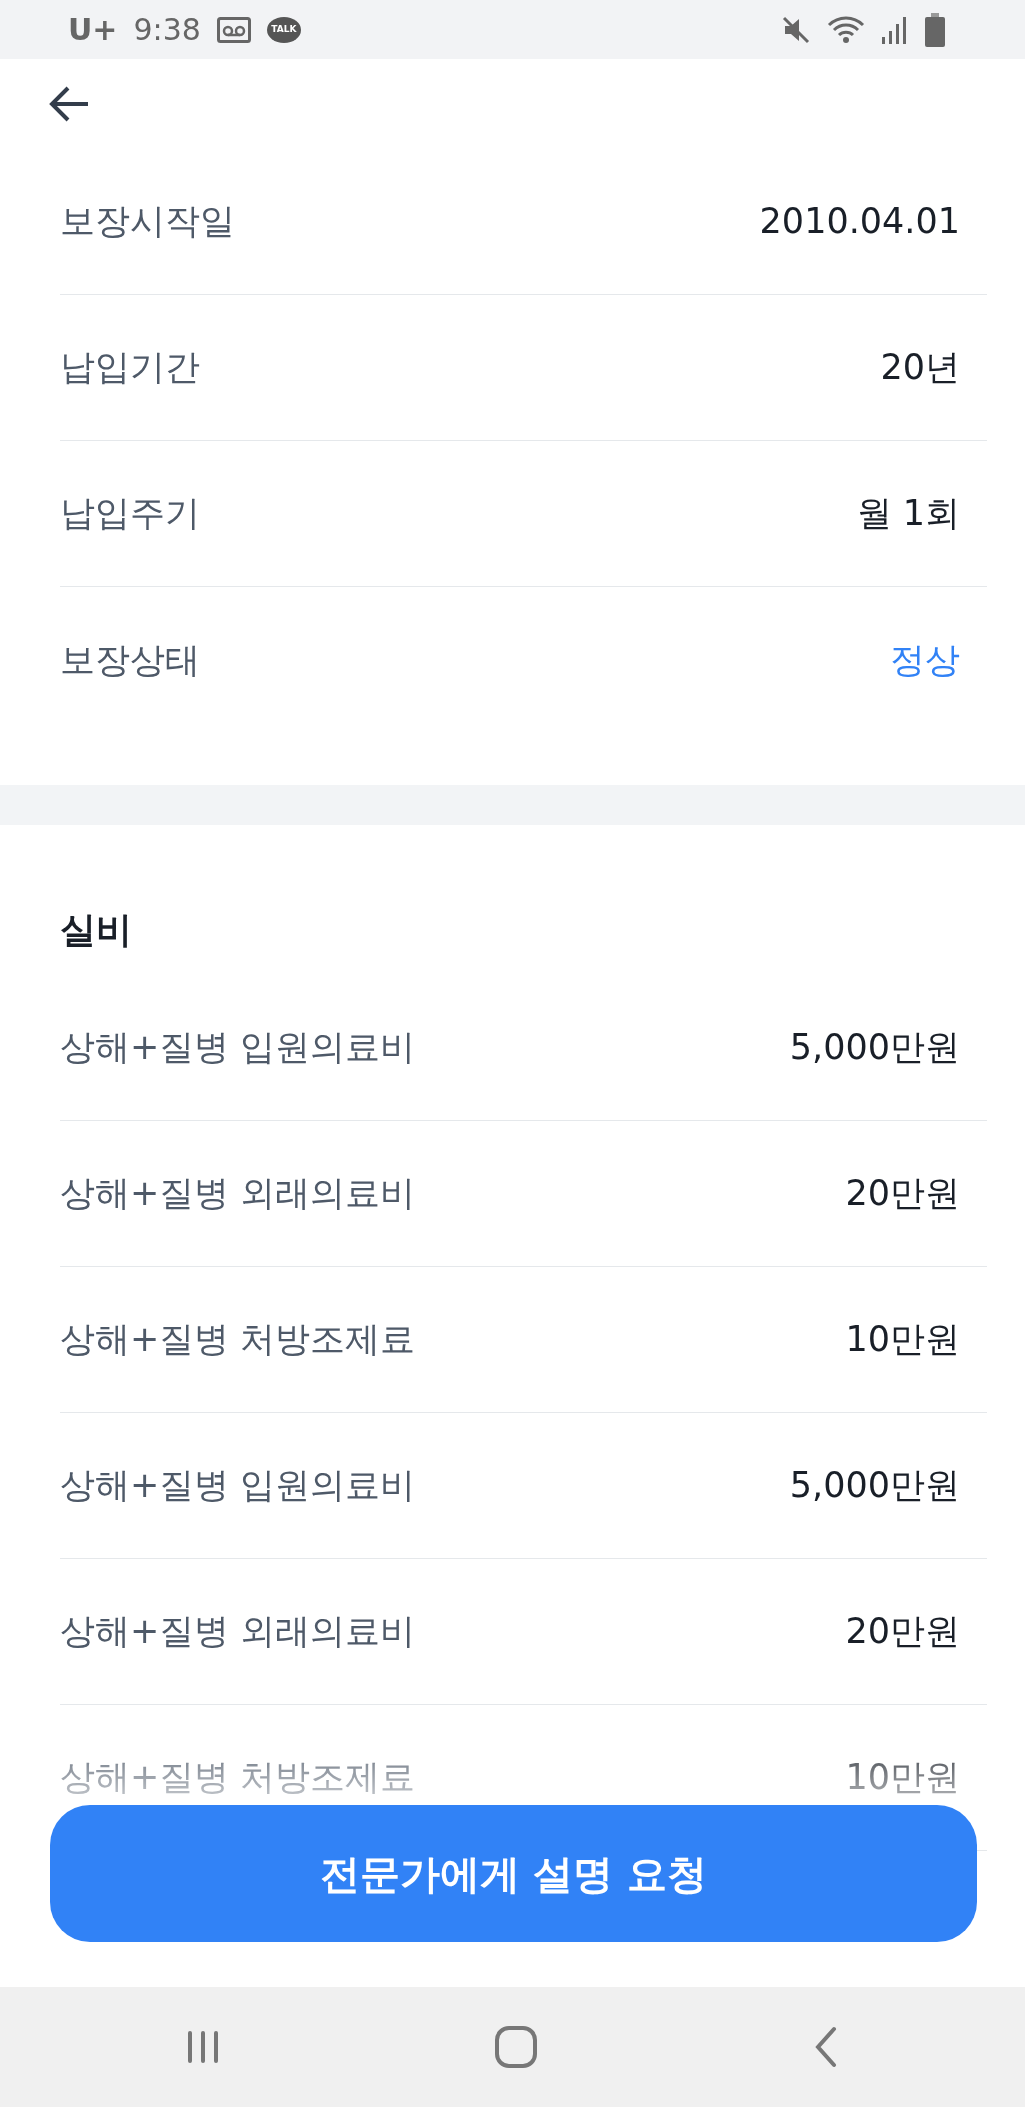  I want to click on request-explanation-button: 전문가에게 설명 요청, so click(513, 1873).